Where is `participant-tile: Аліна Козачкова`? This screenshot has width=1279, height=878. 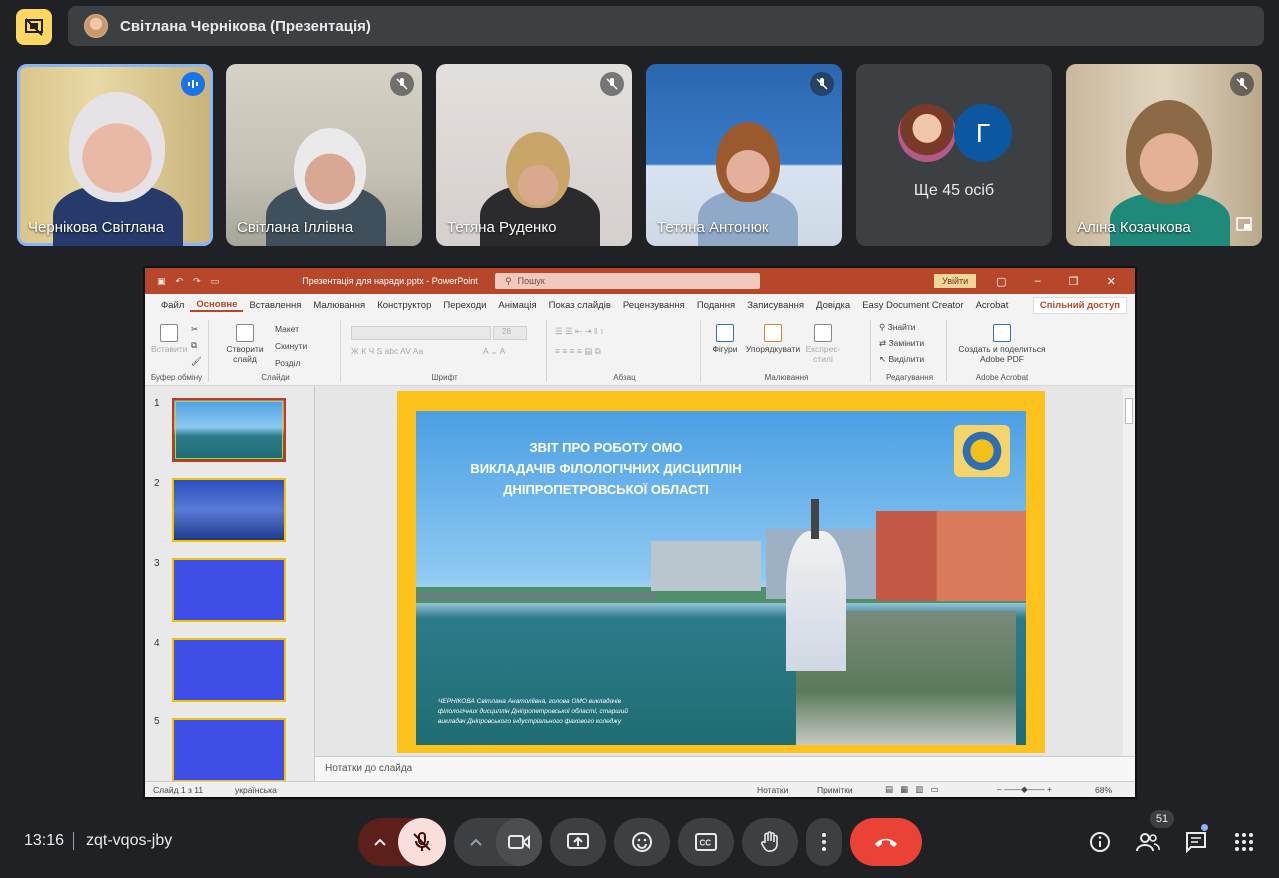 participant-tile: Аліна Козачкова is located at coordinates (1164, 155).